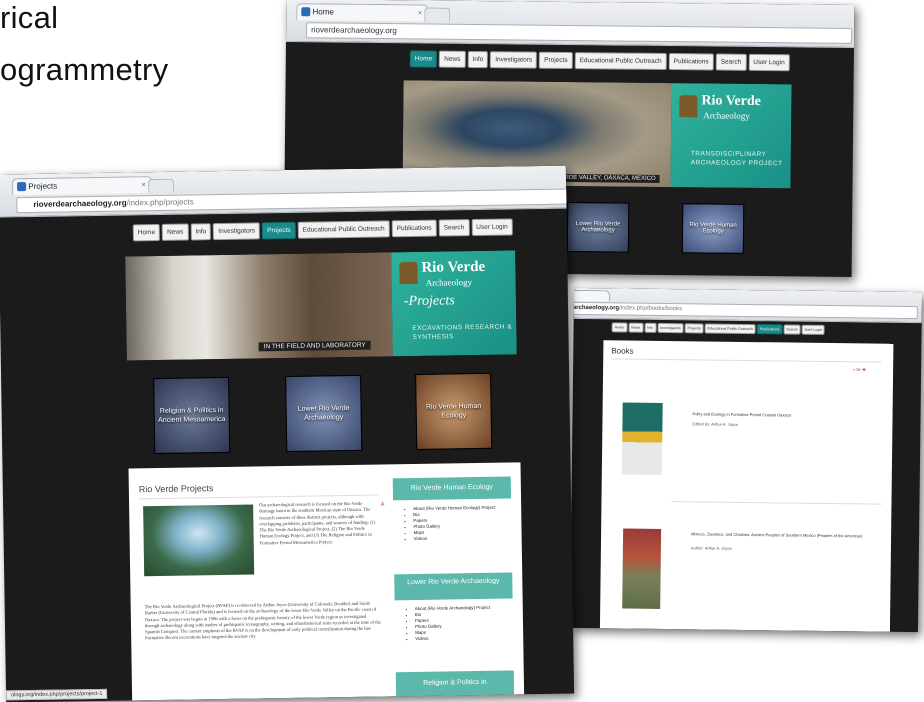  I want to click on url-text: rioverdearchaeology.org, so click(354, 30).